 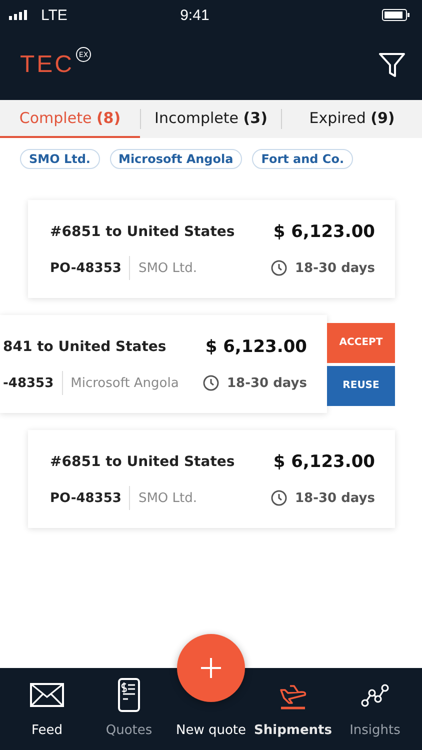 I want to click on nav-label: Quotes, so click(x=129, y=730).